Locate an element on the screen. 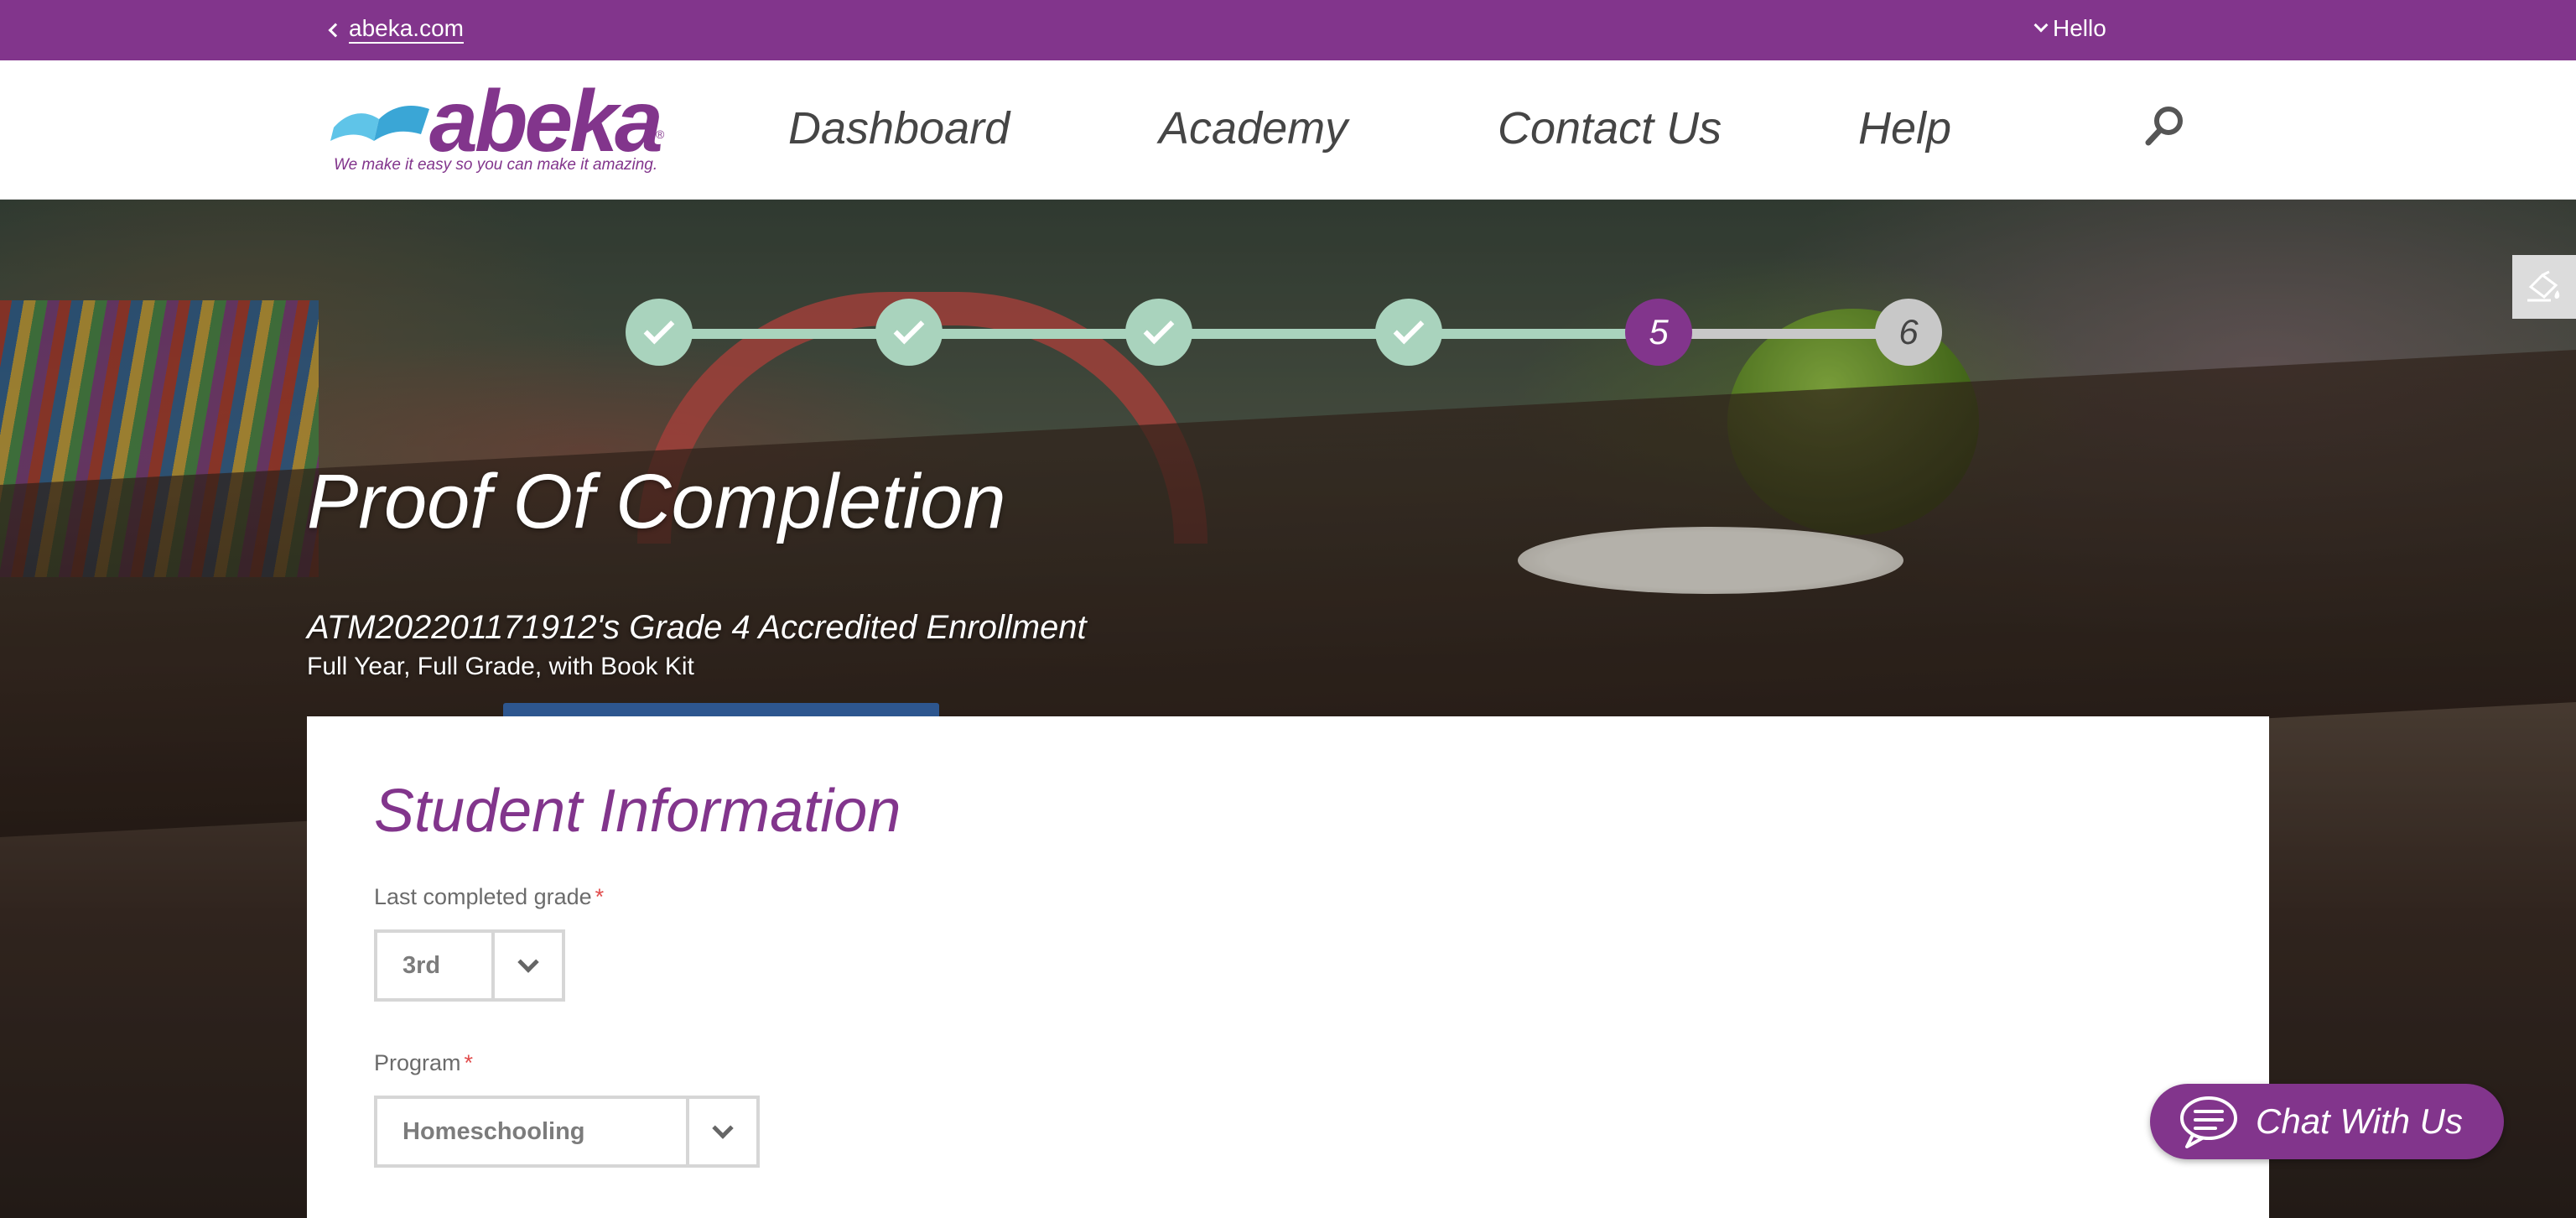 The width and height of the screenshot is (2576, 1218). enrollment-detail: Full Year, Full Grade, with Book Kit is located at coordinates (501, 666).